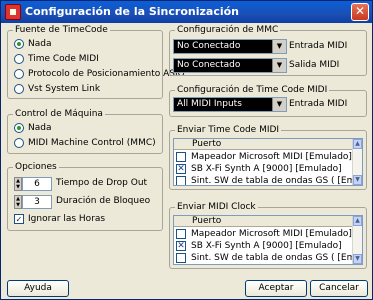 The width and height of the screenshot is (373, 300). I want to click on ignore-hours-checkbox: ✓ Ignorar las Horas, so click(59, 219).